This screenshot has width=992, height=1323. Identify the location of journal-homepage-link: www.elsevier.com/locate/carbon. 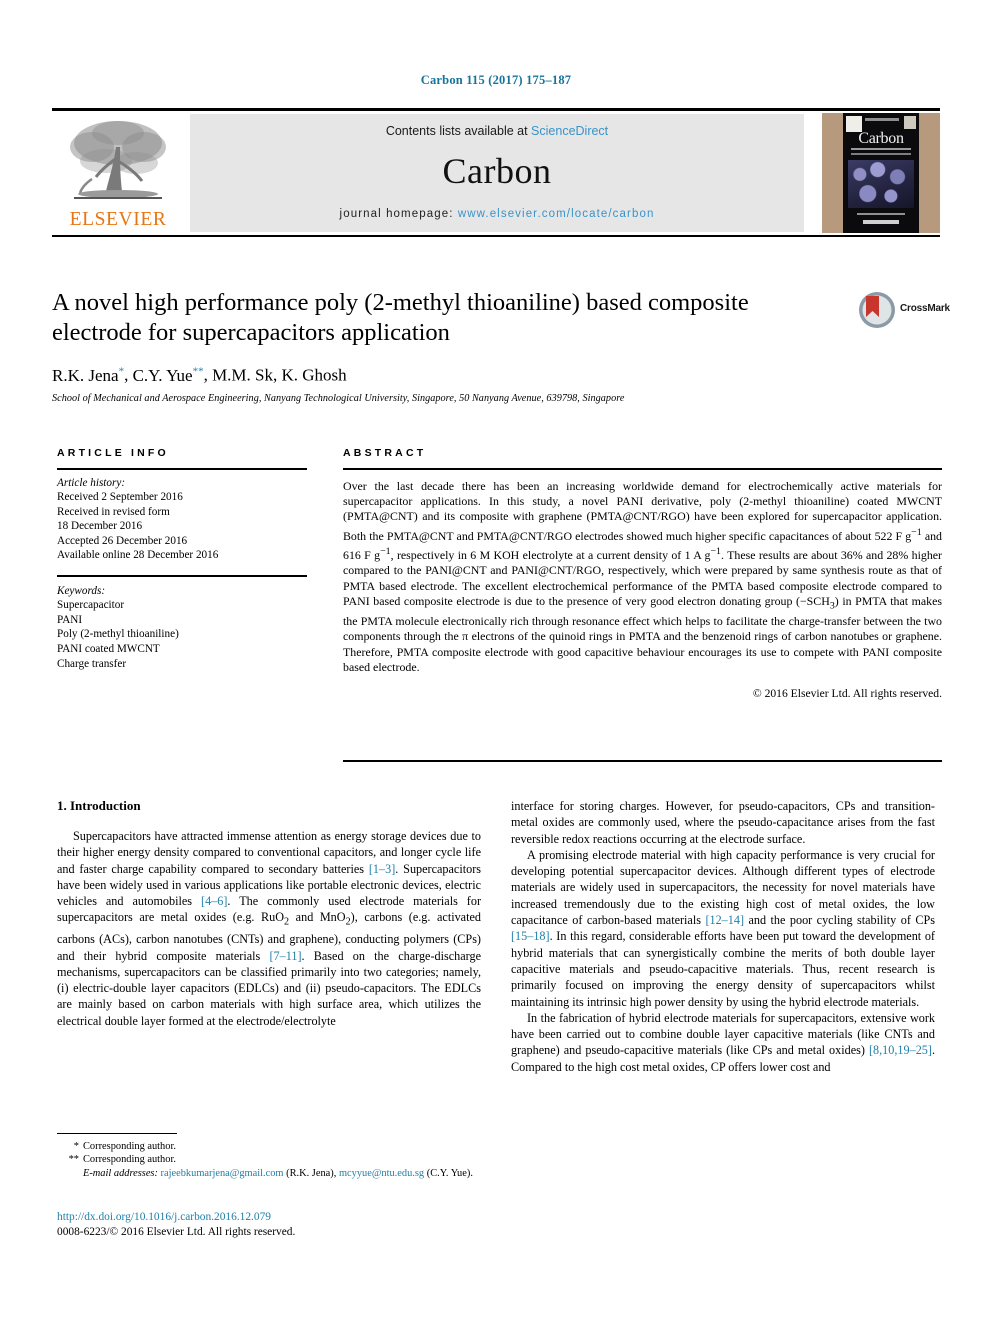
(556, 214).